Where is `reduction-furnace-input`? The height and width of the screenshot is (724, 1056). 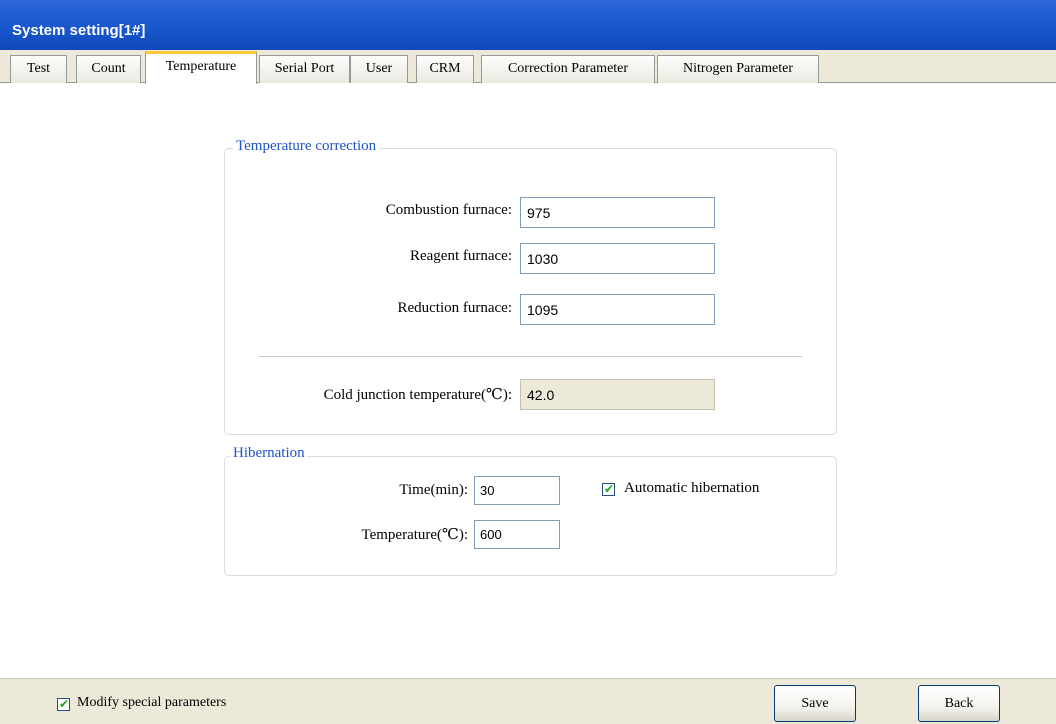
reduction-furnace-input is located at coordinates (617, 309).